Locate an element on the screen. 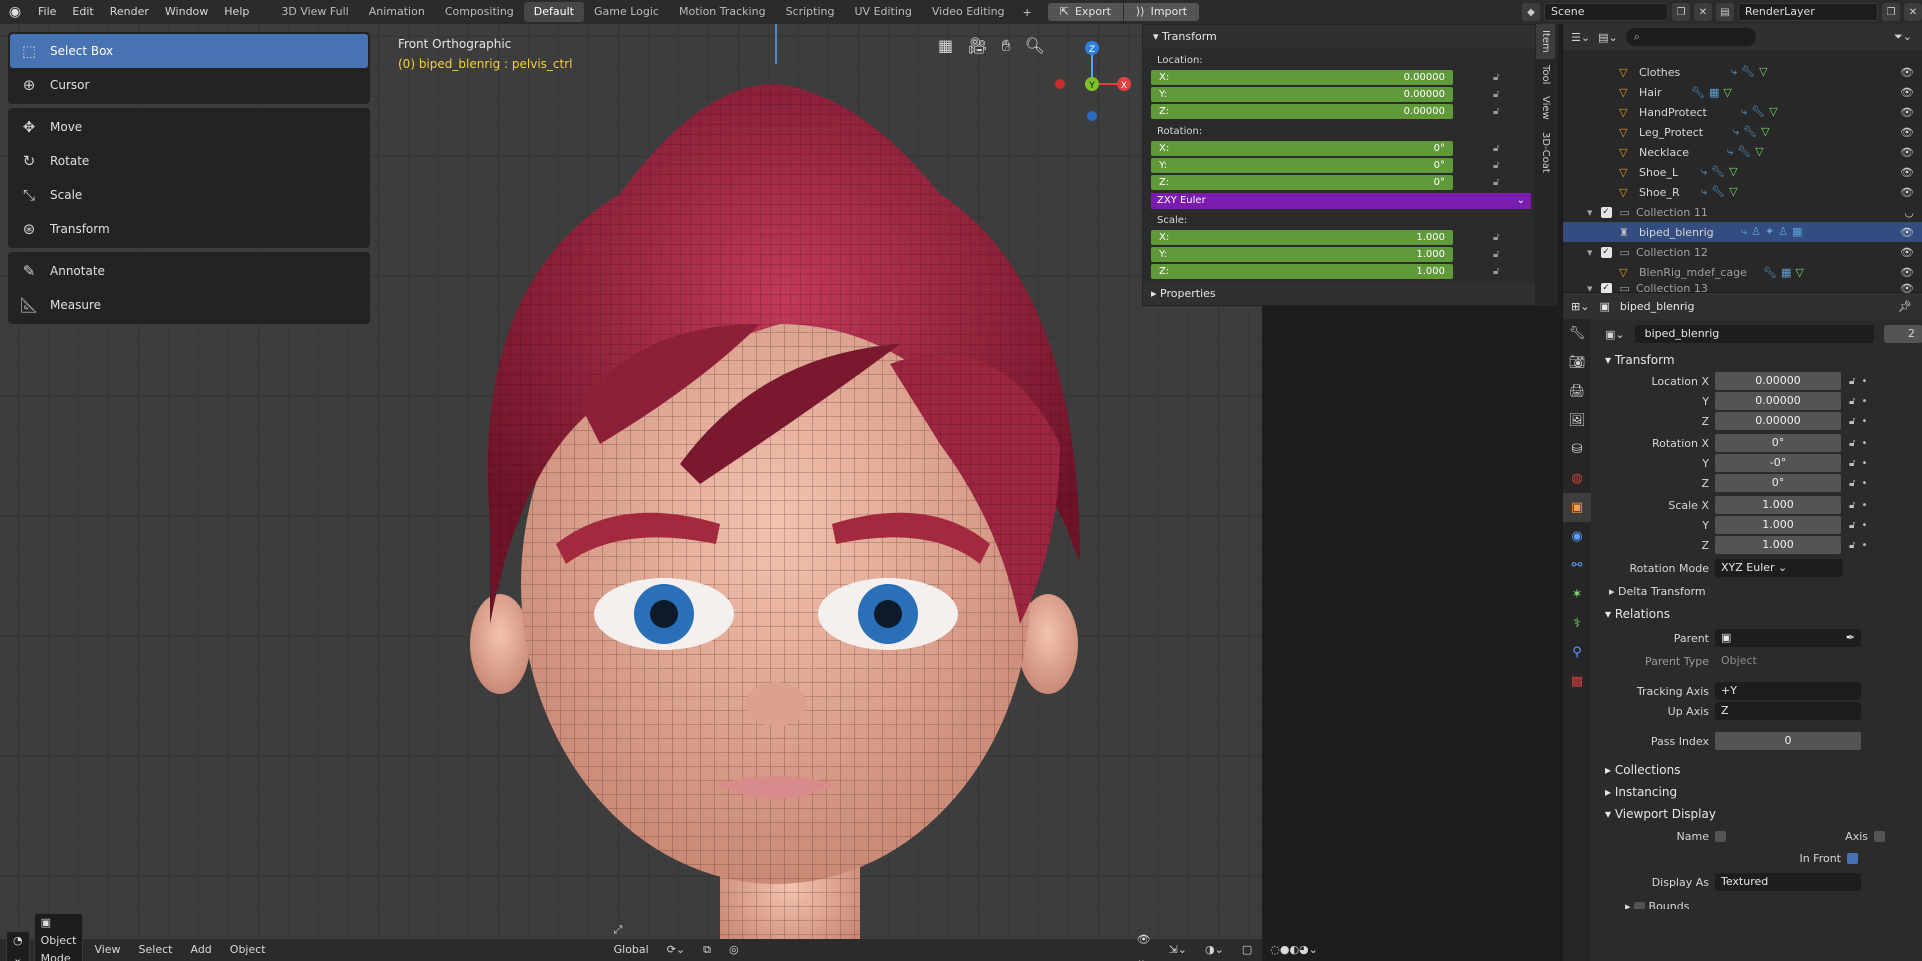  rotation-y-field: -0° is located at coordinates (1778, 463).